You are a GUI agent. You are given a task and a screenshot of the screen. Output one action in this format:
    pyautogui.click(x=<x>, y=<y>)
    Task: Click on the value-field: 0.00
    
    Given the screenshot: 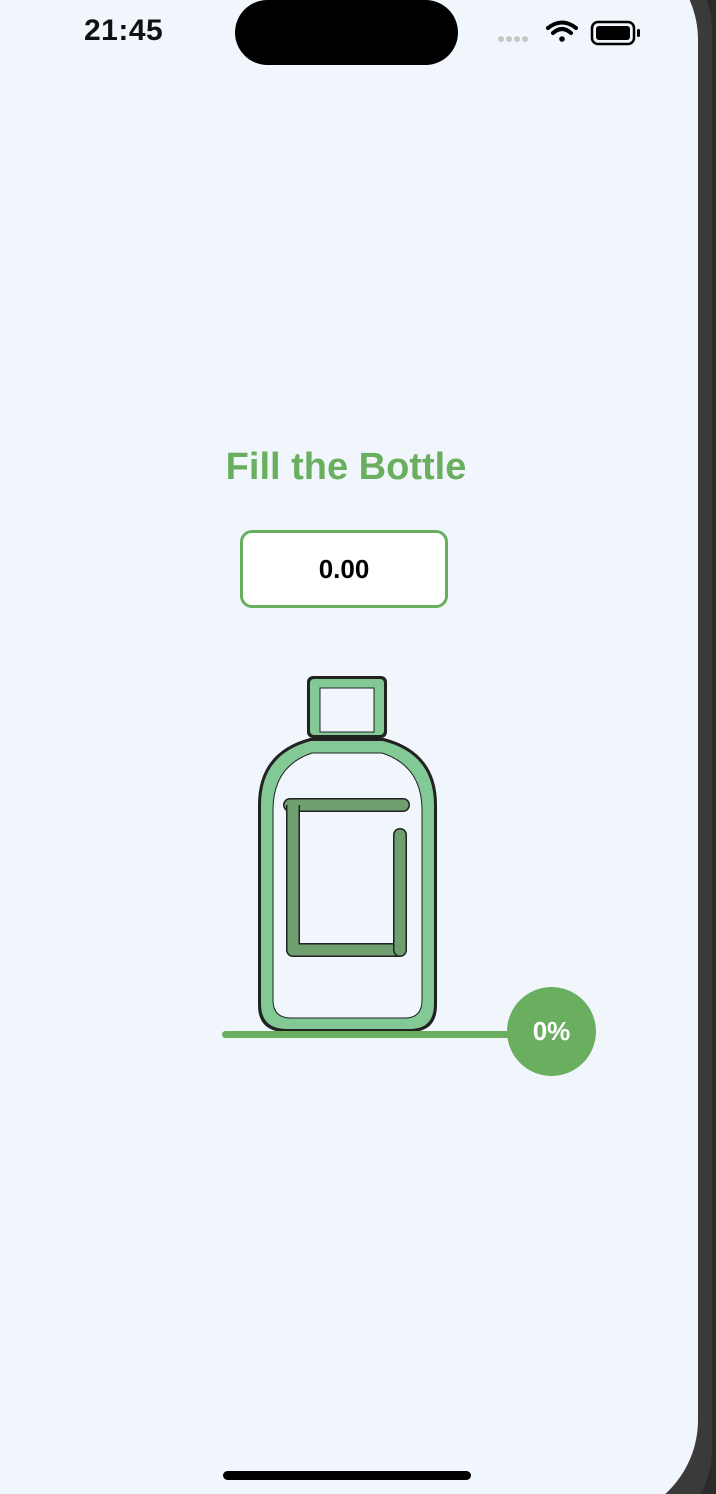 What is the action you would take?
    pyautogui.click(x=344, y=569)
    